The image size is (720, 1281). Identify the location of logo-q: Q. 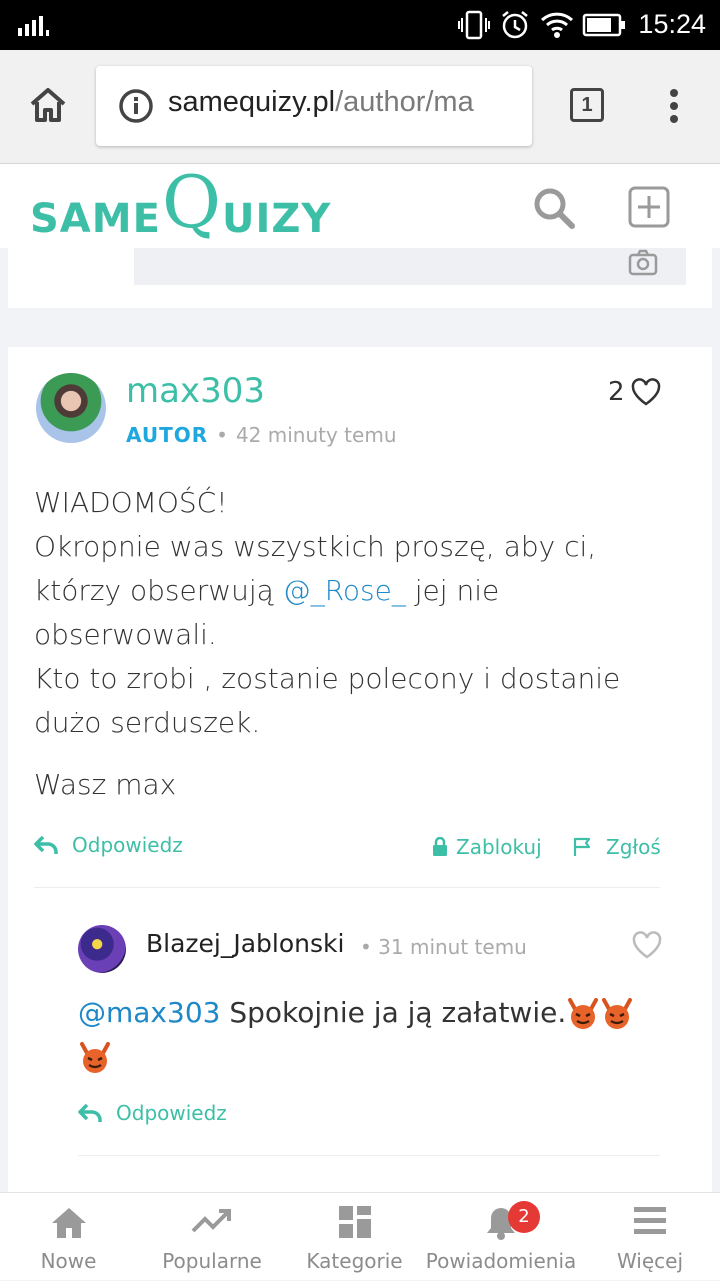
(192, 202).